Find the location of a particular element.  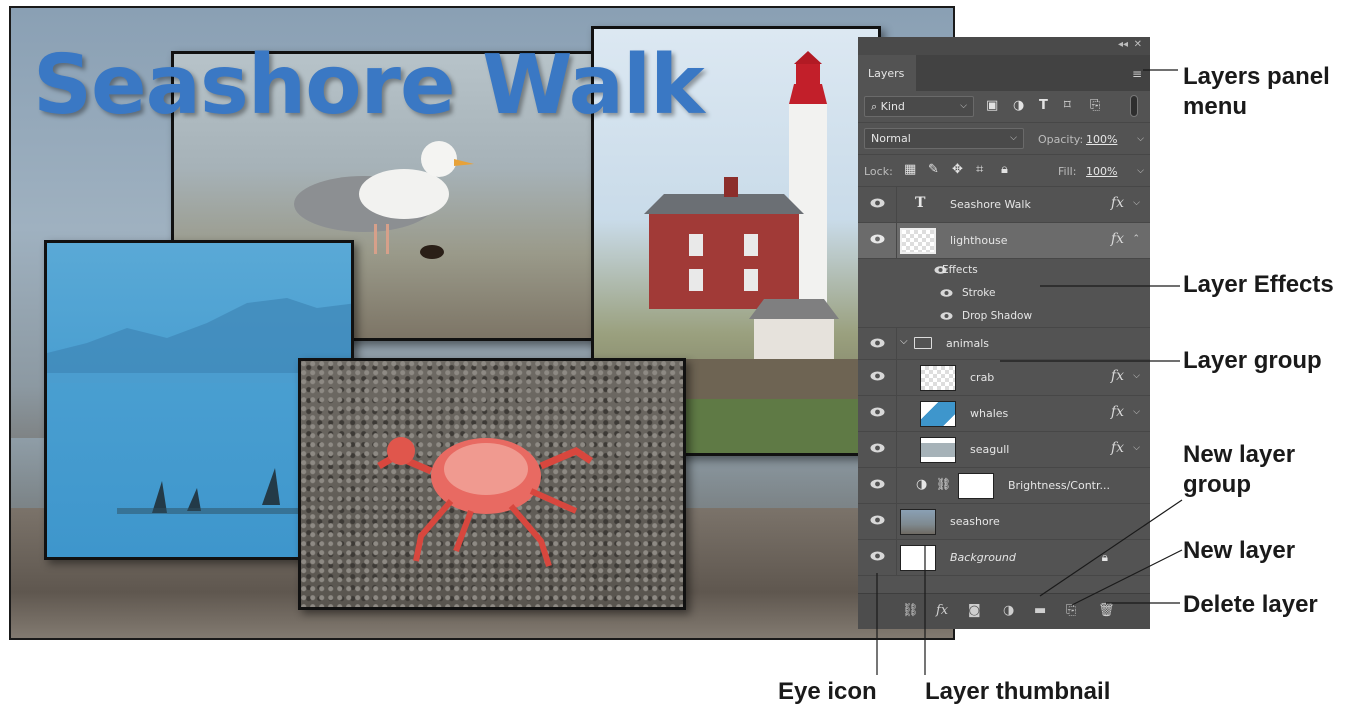

callout-layers-panel-menu: Layers panel menu is located at coordinates (1256, 92).